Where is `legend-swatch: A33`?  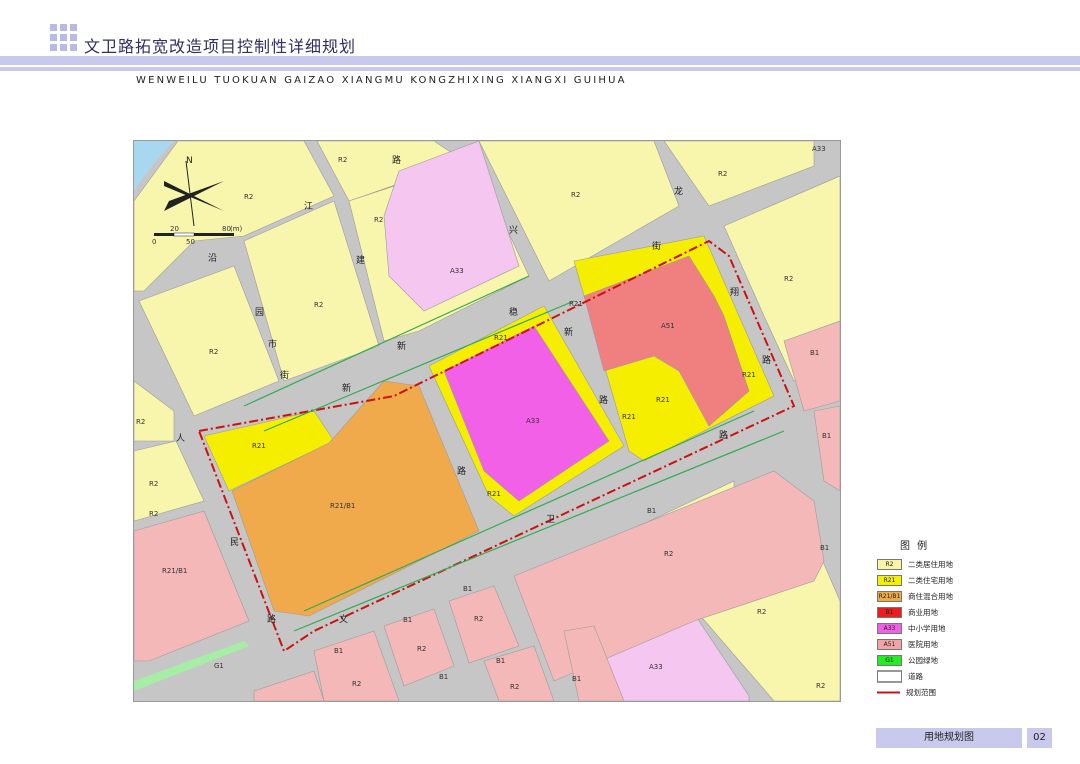 legend-swatch: A33 is located at coordinates (889, 628).